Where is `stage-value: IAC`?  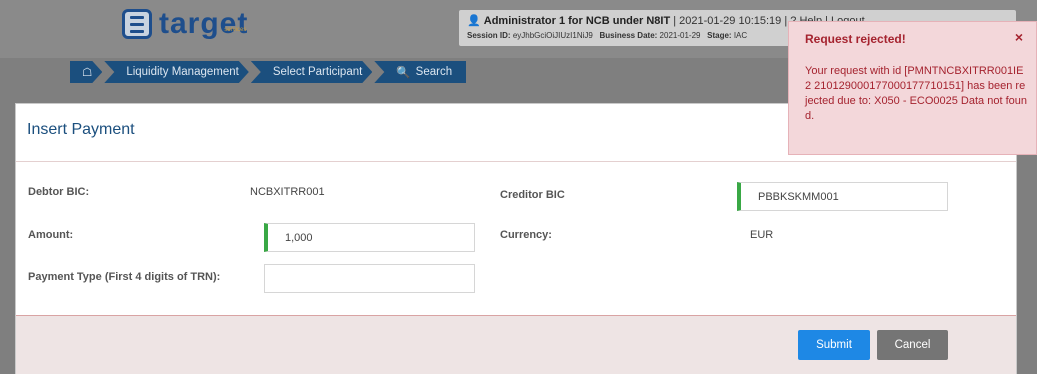
stage-value: IAC is located at coordinates (740, 35).